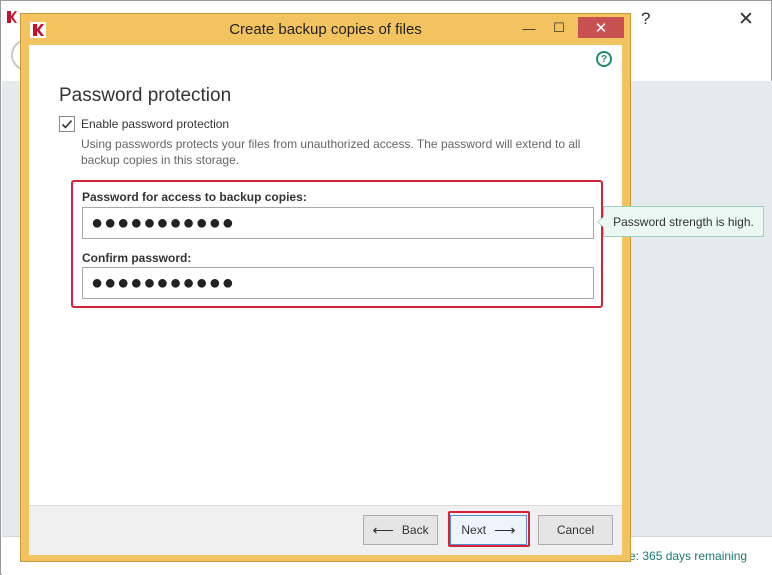 The width and height of the screenshot is (772, 575). I want to click on minimize-button: —, so click(529, 28).